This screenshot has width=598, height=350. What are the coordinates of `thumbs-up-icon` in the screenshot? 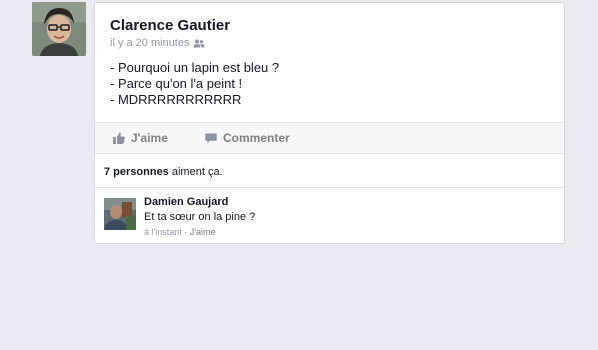 It's located at (119, 138).